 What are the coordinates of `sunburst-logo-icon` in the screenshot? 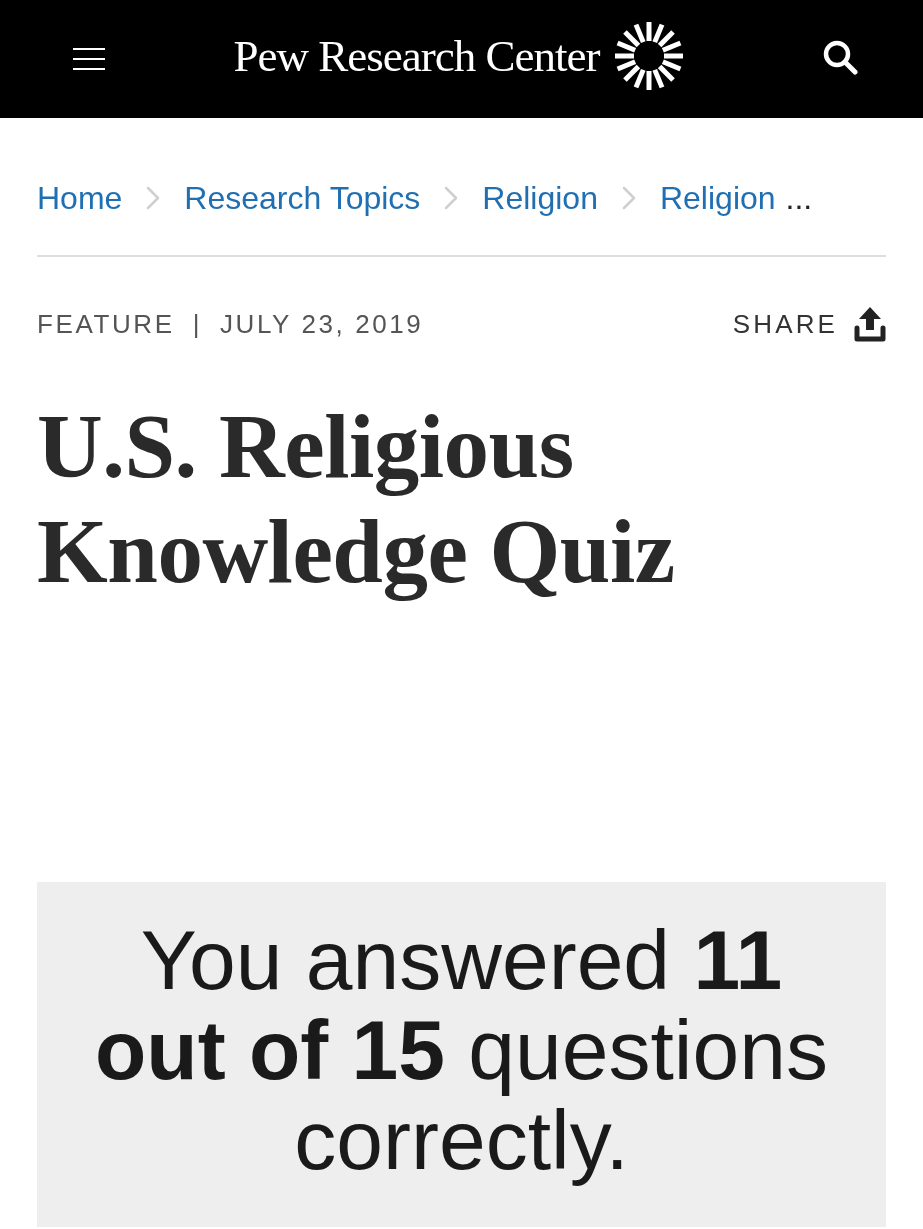 It's located at (649, 56).